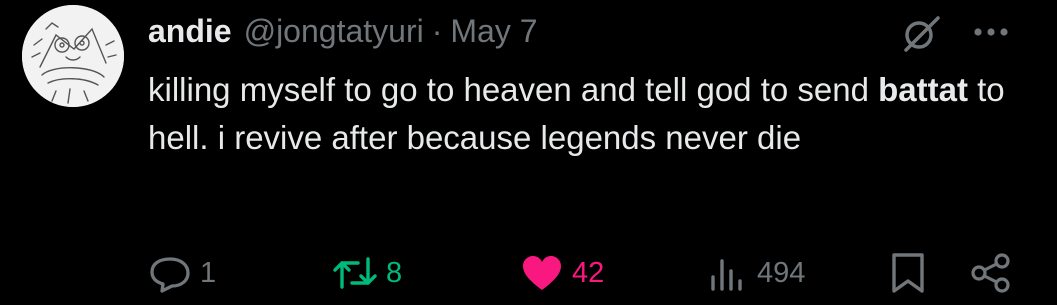  What do you see at coordinates (588, 272) in the screenshot?
I see `like-count: 42` at bounding box center [588, 272].